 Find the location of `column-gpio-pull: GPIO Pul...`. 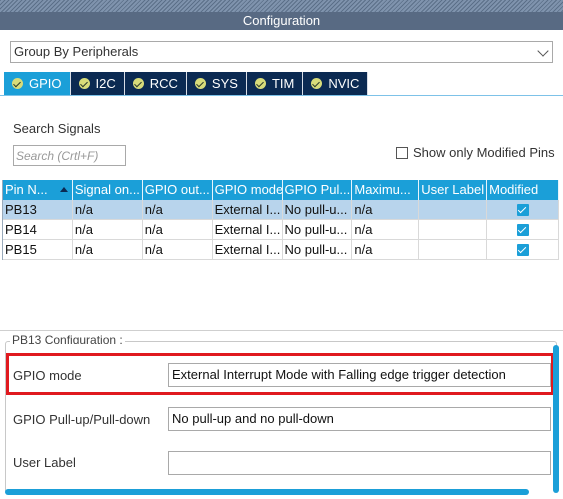

column-gpio-pull: GPIO Pul... is located at coordinates (318, 190).